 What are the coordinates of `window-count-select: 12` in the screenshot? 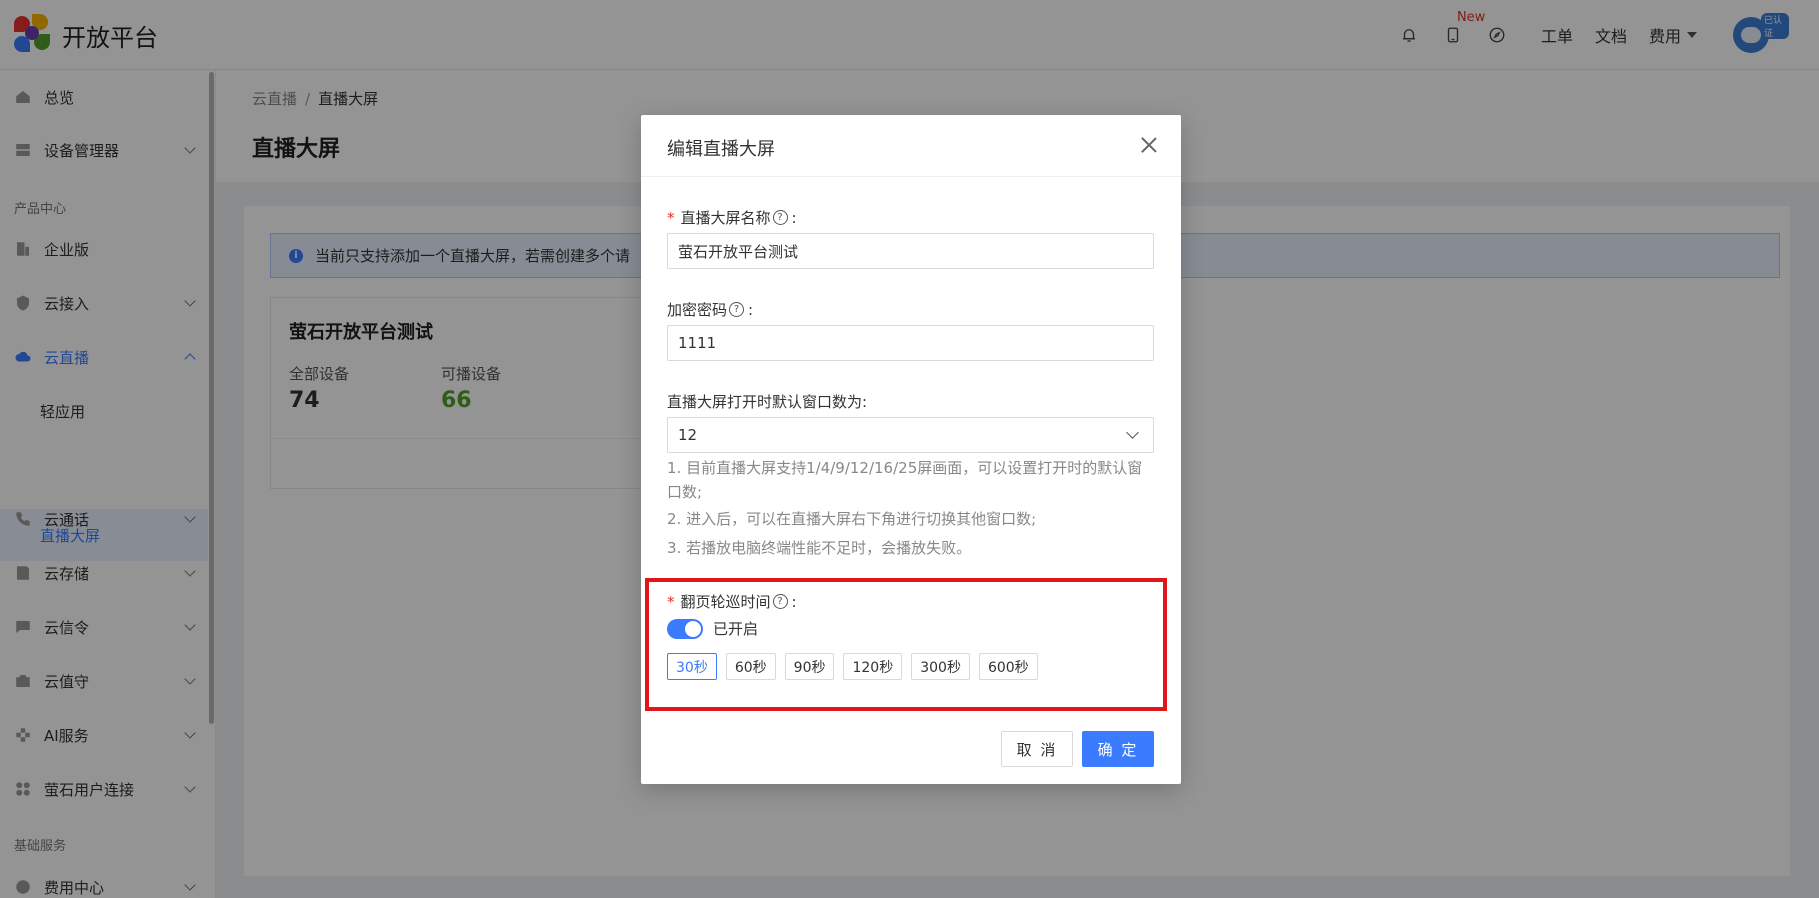 It's located at (910, 435).